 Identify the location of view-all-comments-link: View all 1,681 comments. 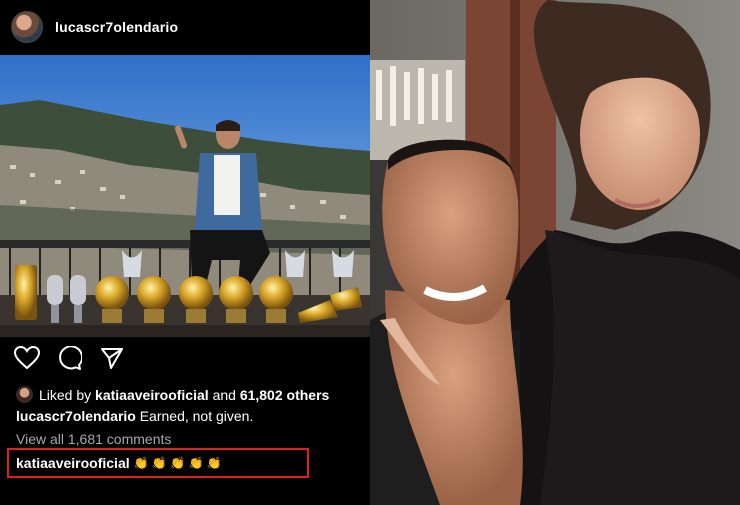
(93, 439).